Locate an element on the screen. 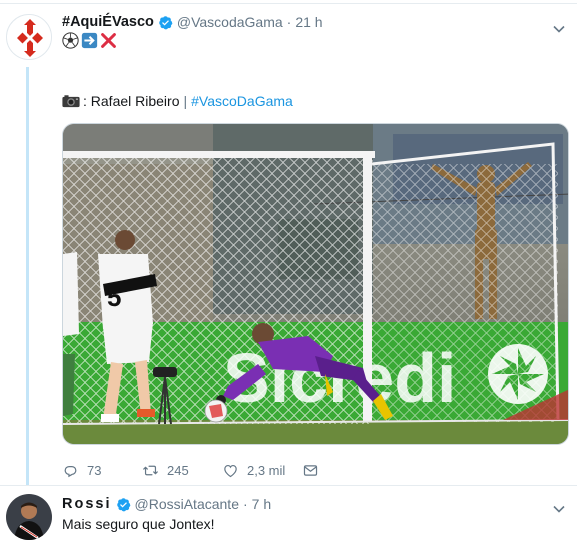  retweet-count: 245 is located at coordinates (178, 470).